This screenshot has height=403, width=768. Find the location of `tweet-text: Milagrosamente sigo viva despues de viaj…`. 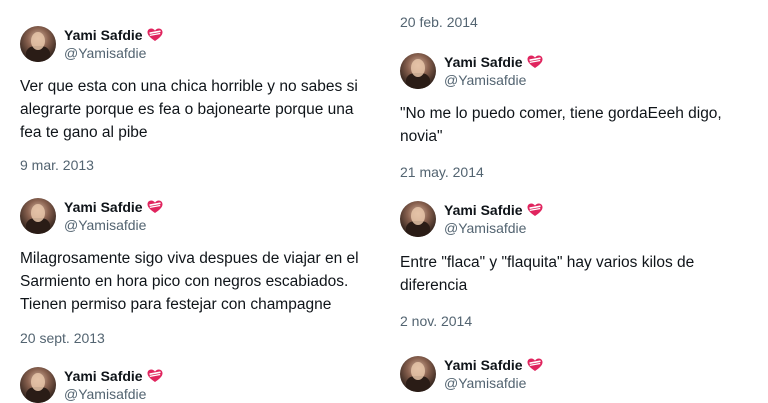

tweet-text: Milagrosamente sigo viva despues de viaj… is located at coordinates (189, 281).